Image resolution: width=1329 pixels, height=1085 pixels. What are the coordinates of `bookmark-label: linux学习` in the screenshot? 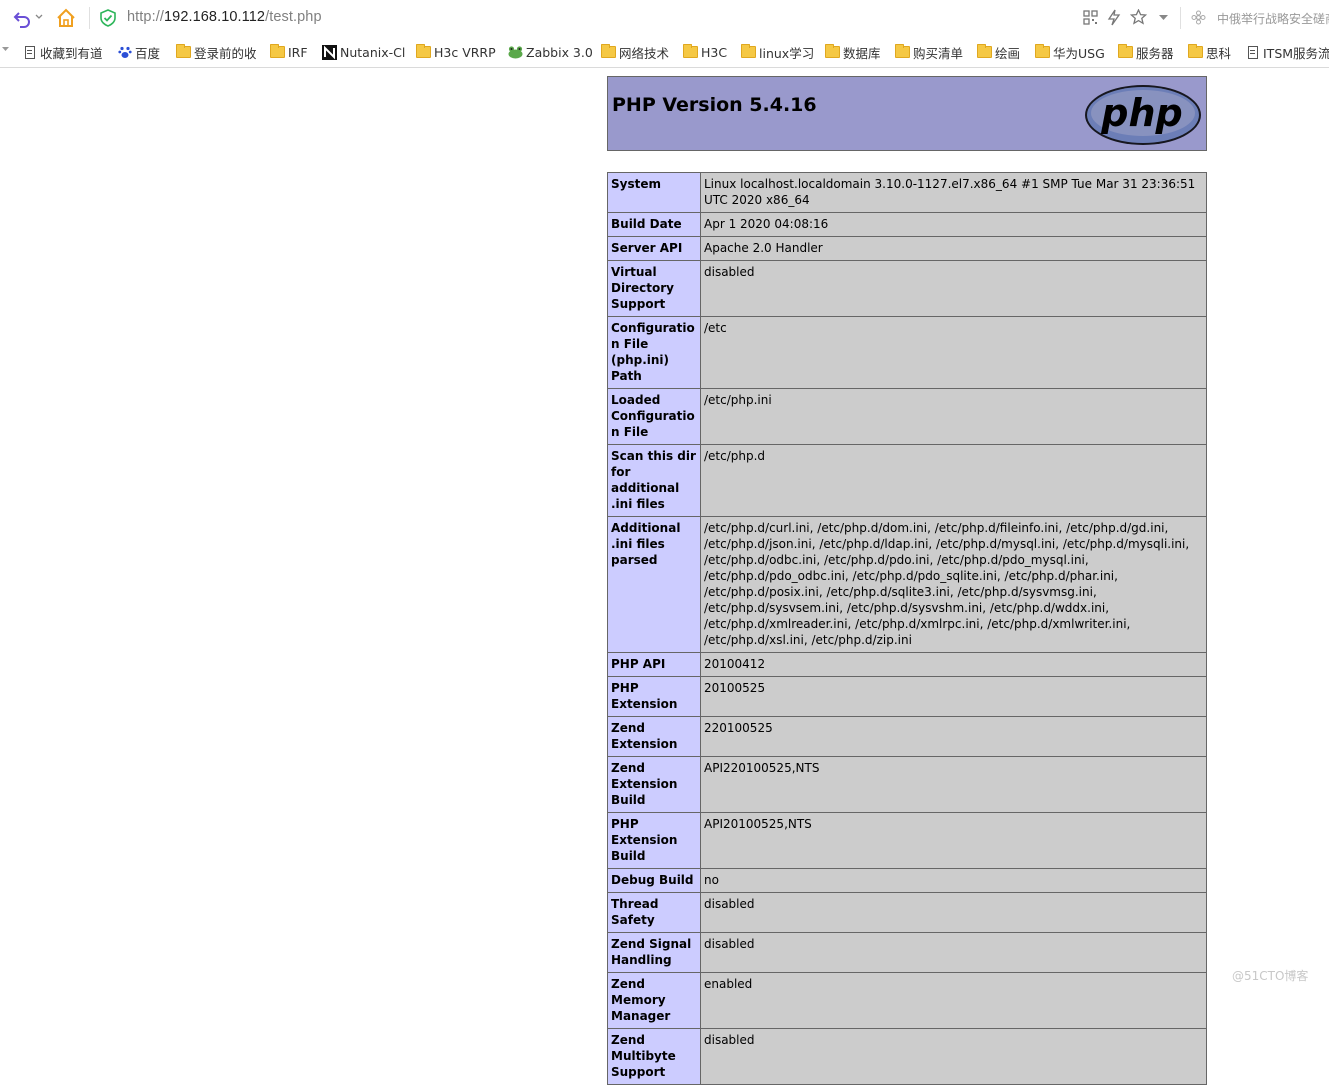 It's located at (787, 53).